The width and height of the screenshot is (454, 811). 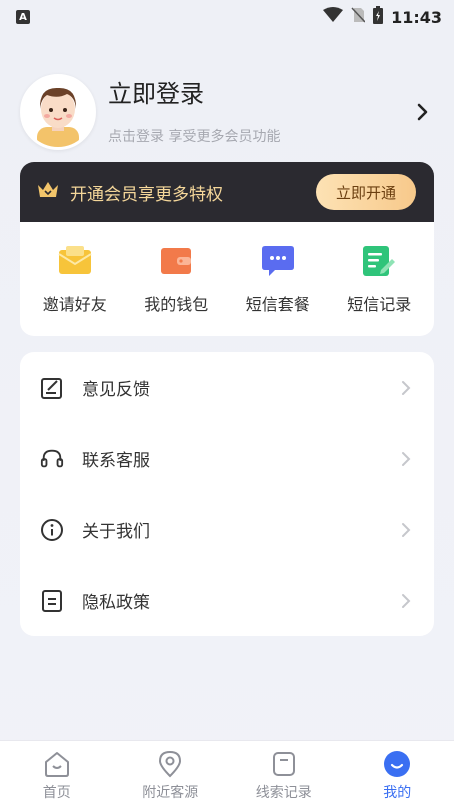 I want to click on tab-mine: 我的, so click(x=397, y=776).